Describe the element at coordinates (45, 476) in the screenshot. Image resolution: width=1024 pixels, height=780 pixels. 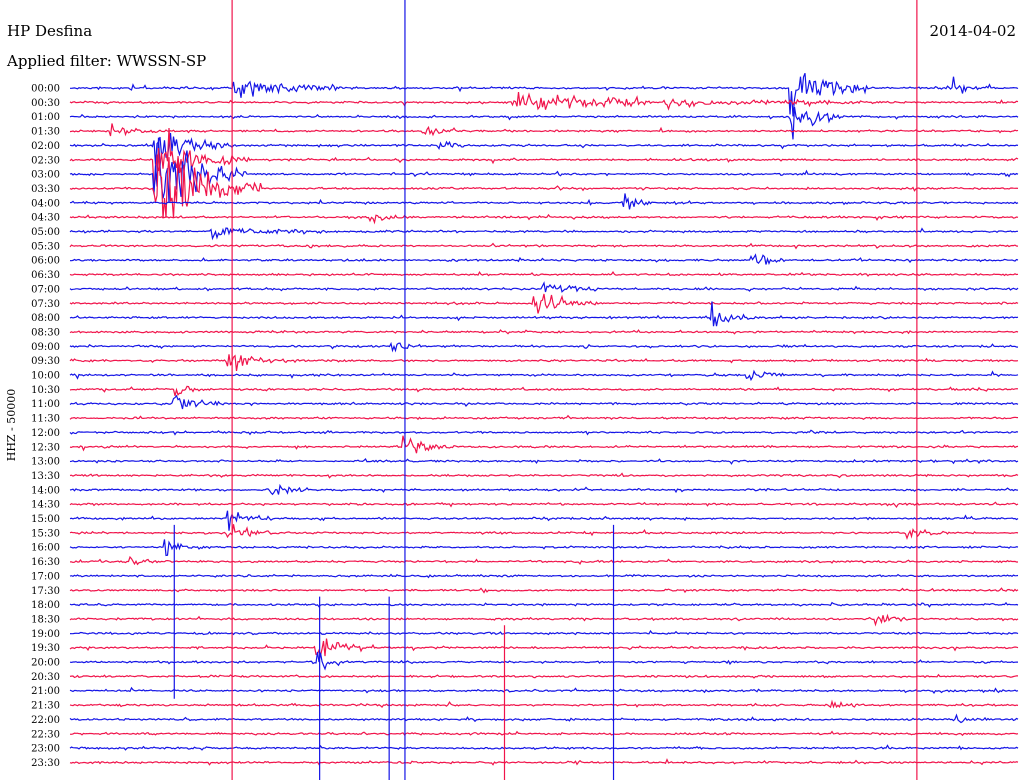
I see `time-tick-label: 13:30` at that location.